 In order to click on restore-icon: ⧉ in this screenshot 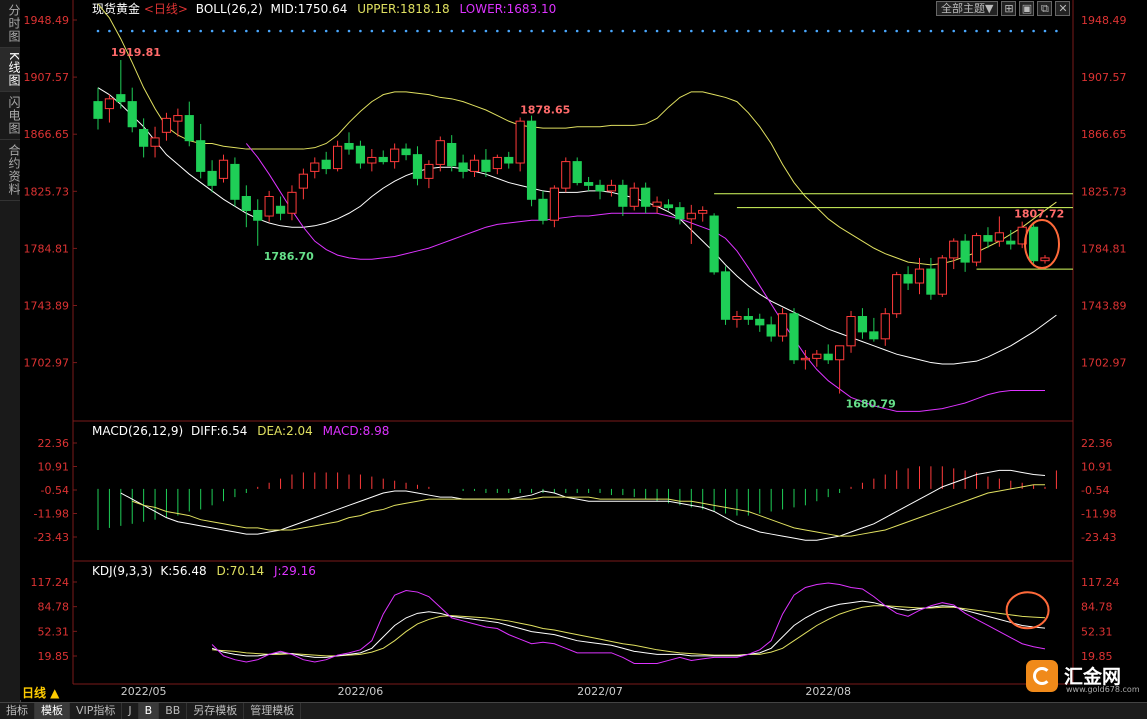, I will do `click(1045, 8)`.